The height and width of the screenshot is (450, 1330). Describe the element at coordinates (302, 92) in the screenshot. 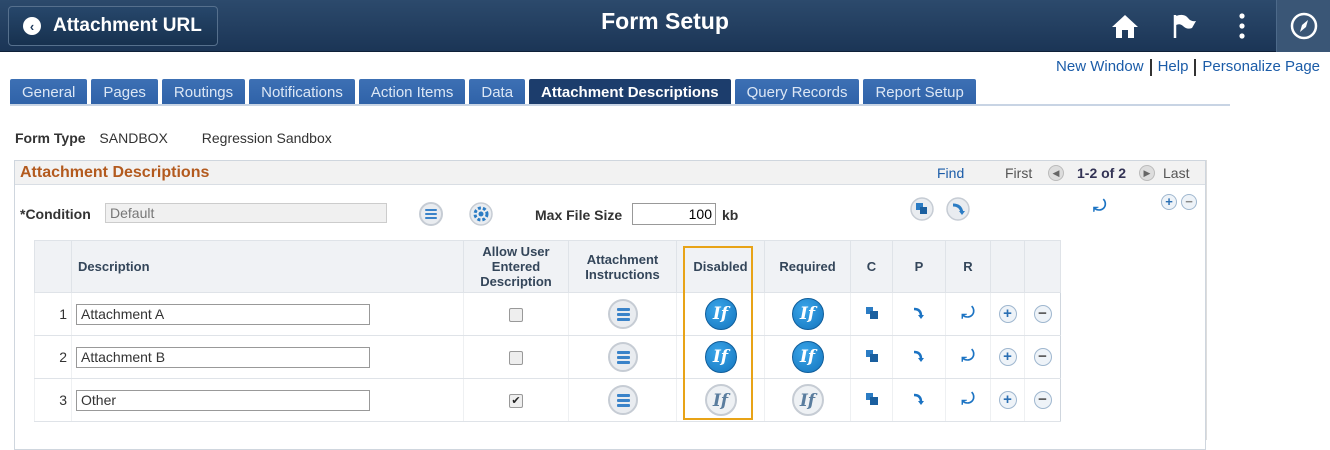

I see `tab-notifications: Notifications` at that location.